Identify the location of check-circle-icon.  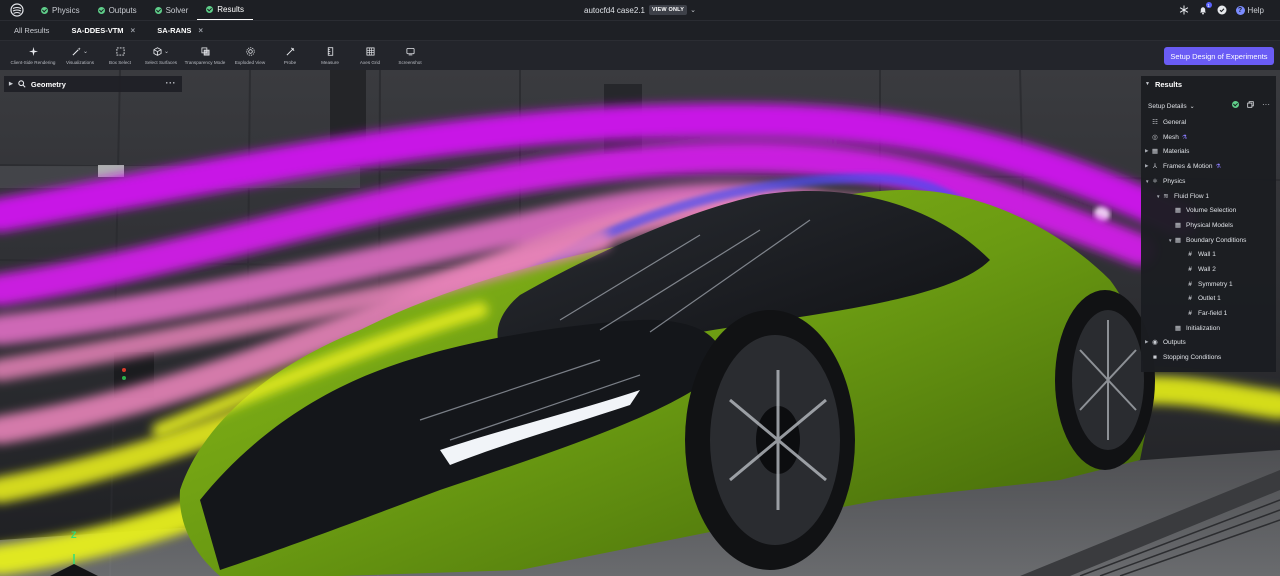
(1222, 10).